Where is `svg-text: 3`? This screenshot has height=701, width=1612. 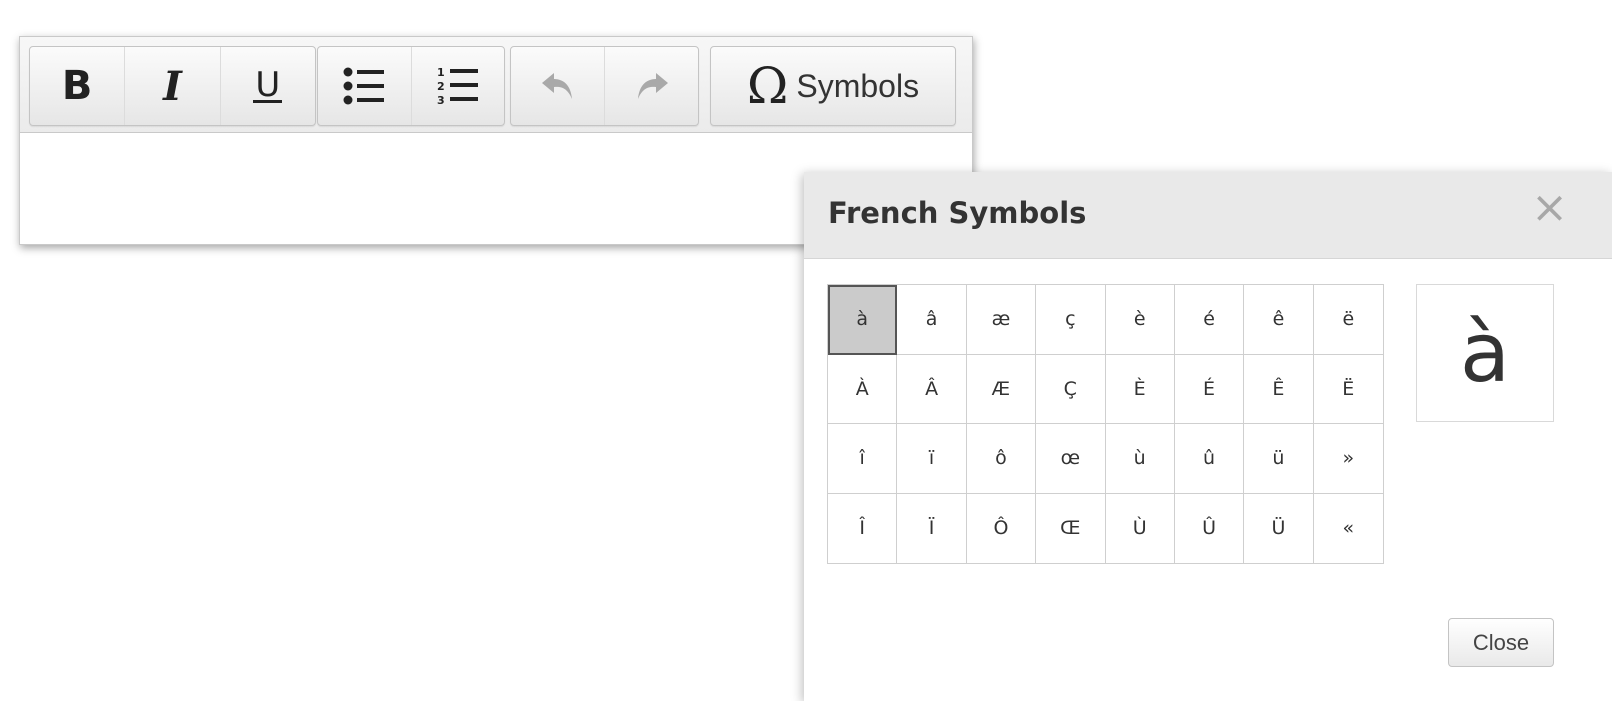 svg-text: 3 is located at coordinates (441, 100).